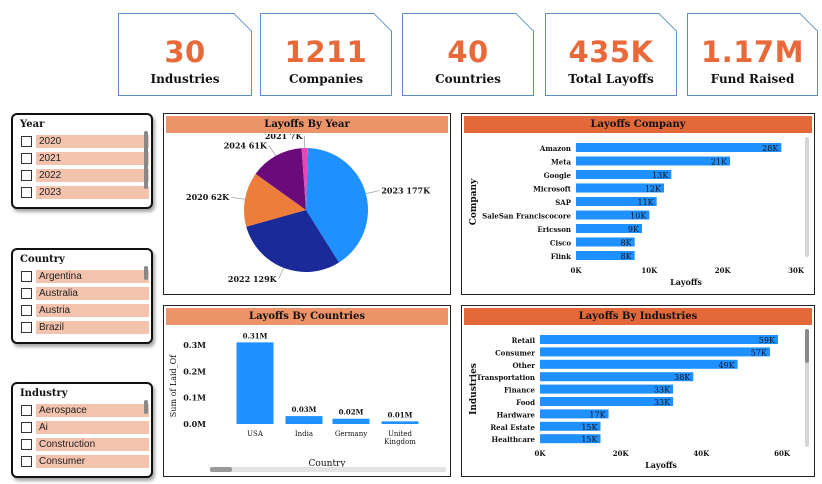 The width and height of the screenshot is (822, 484). I want to click on bar-data-label: 0.01M, so click(400, 414).